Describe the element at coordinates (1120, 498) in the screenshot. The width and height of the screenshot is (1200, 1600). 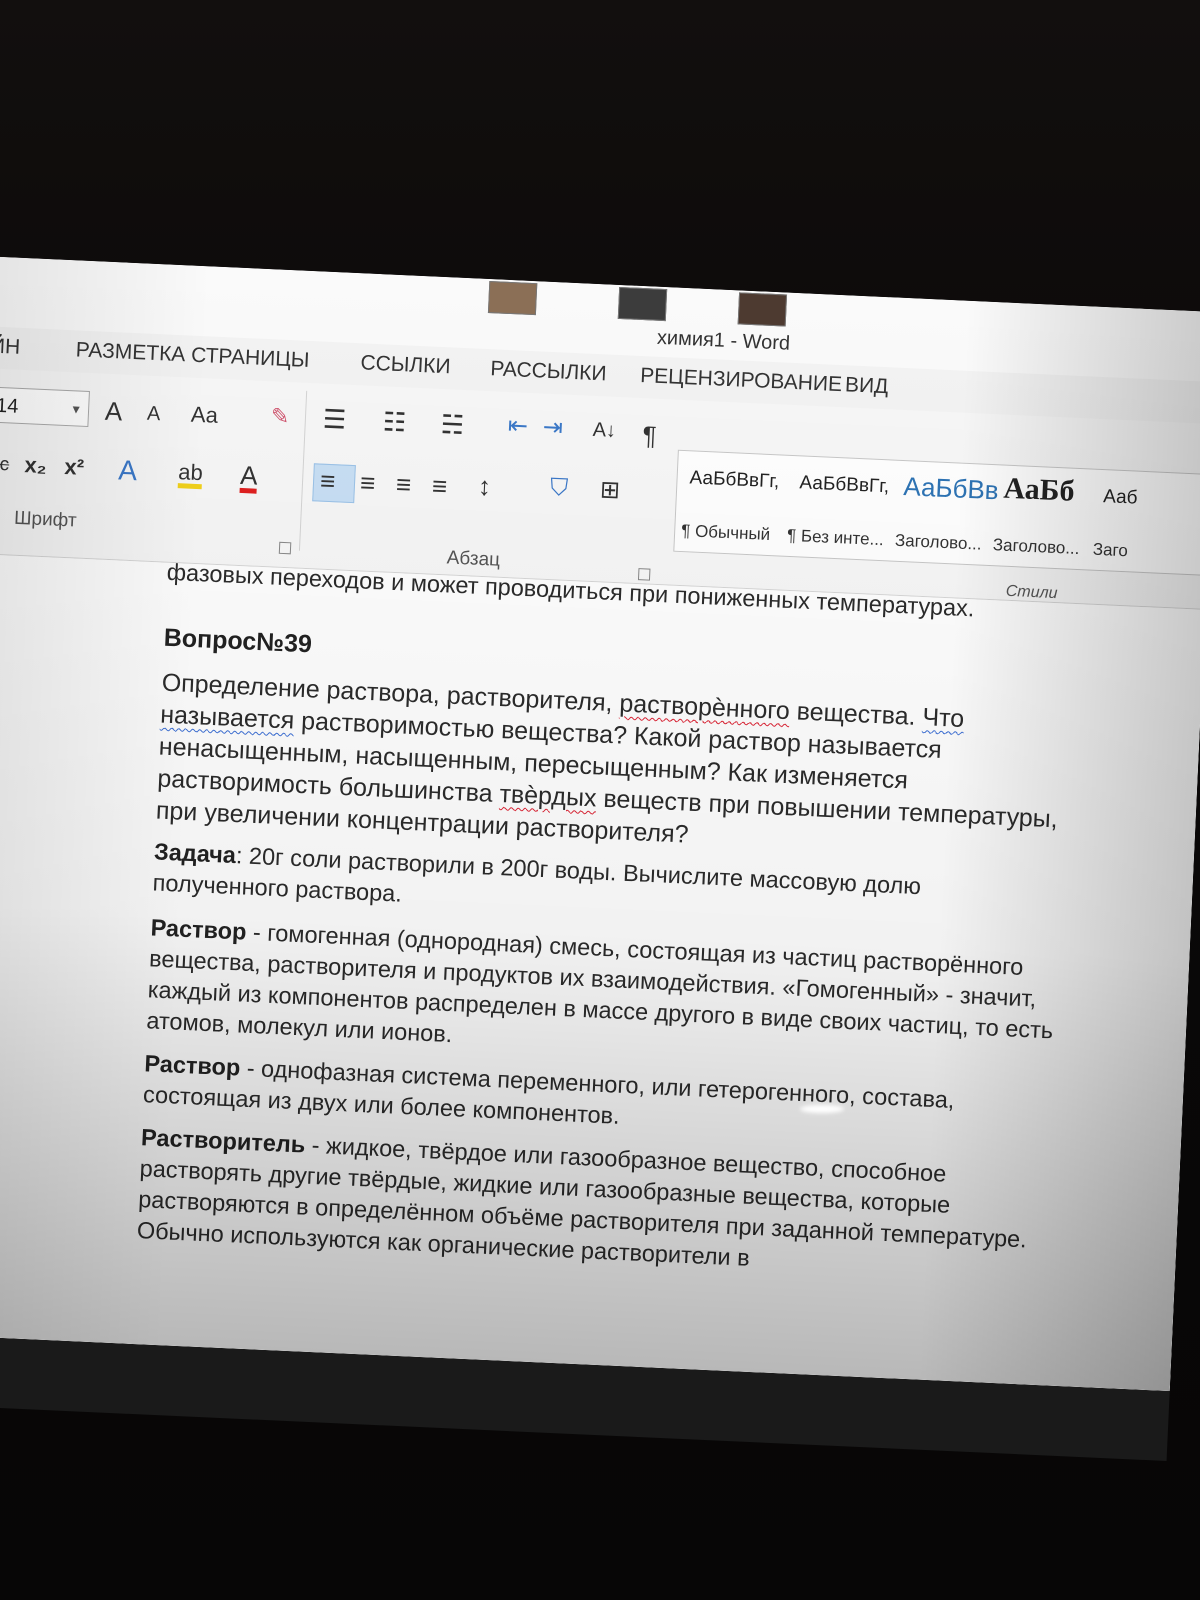
I see `style-sample-title: Ааб` at that location.